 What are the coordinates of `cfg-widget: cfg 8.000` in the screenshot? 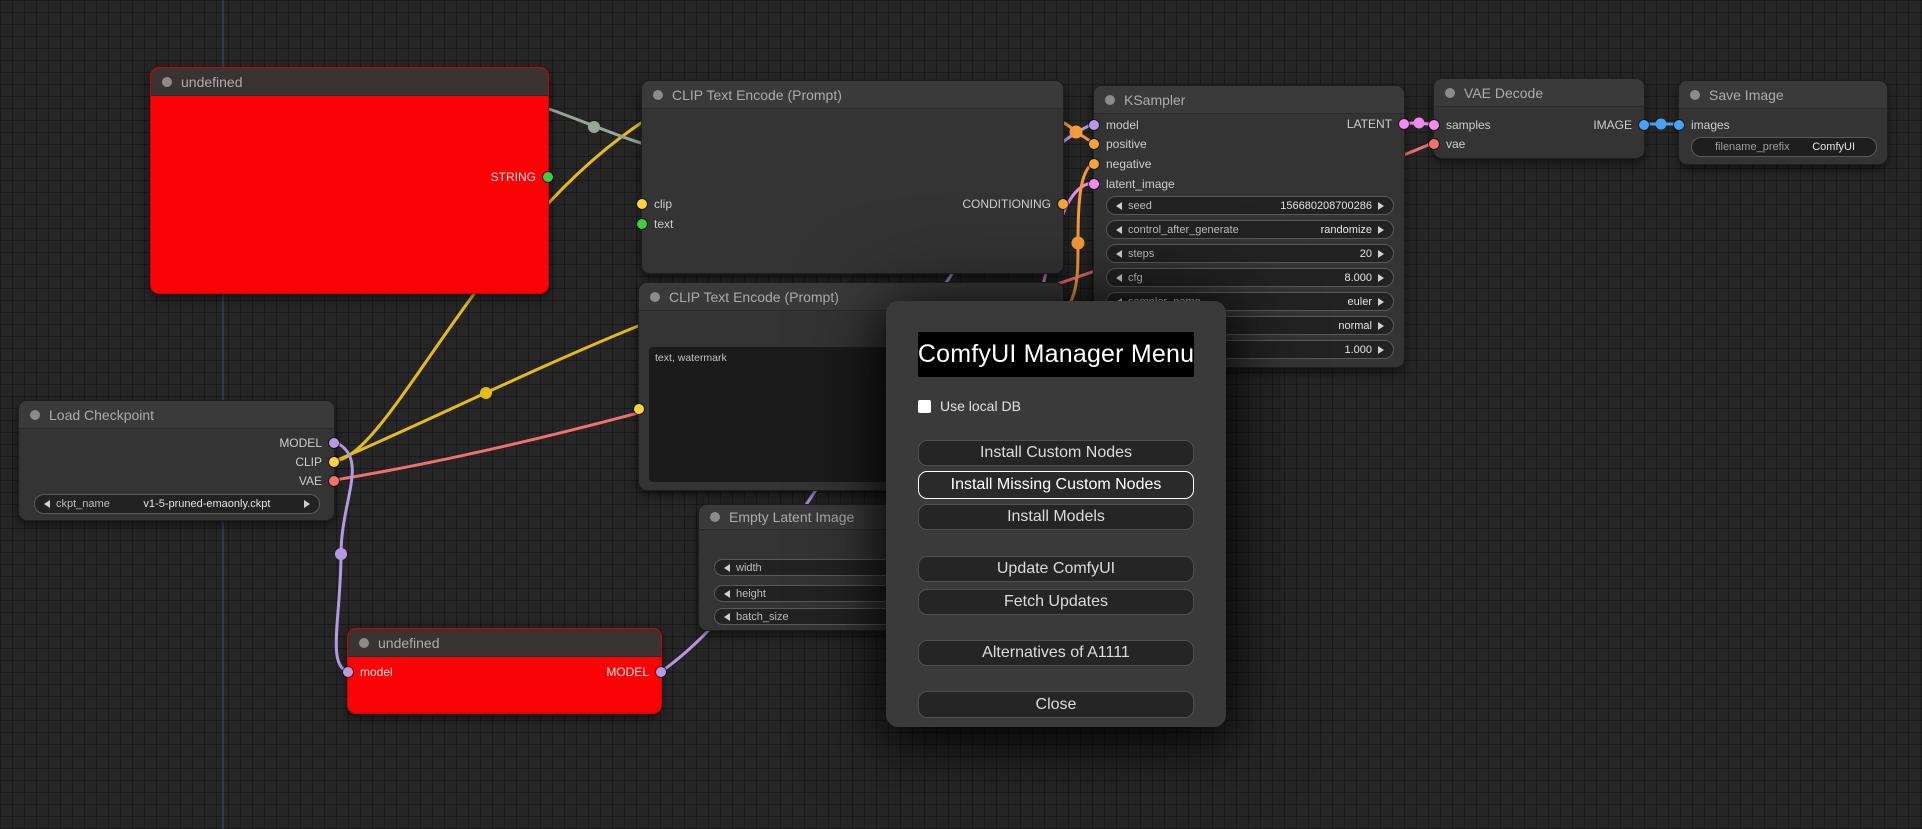 It's located at (1250, 277).